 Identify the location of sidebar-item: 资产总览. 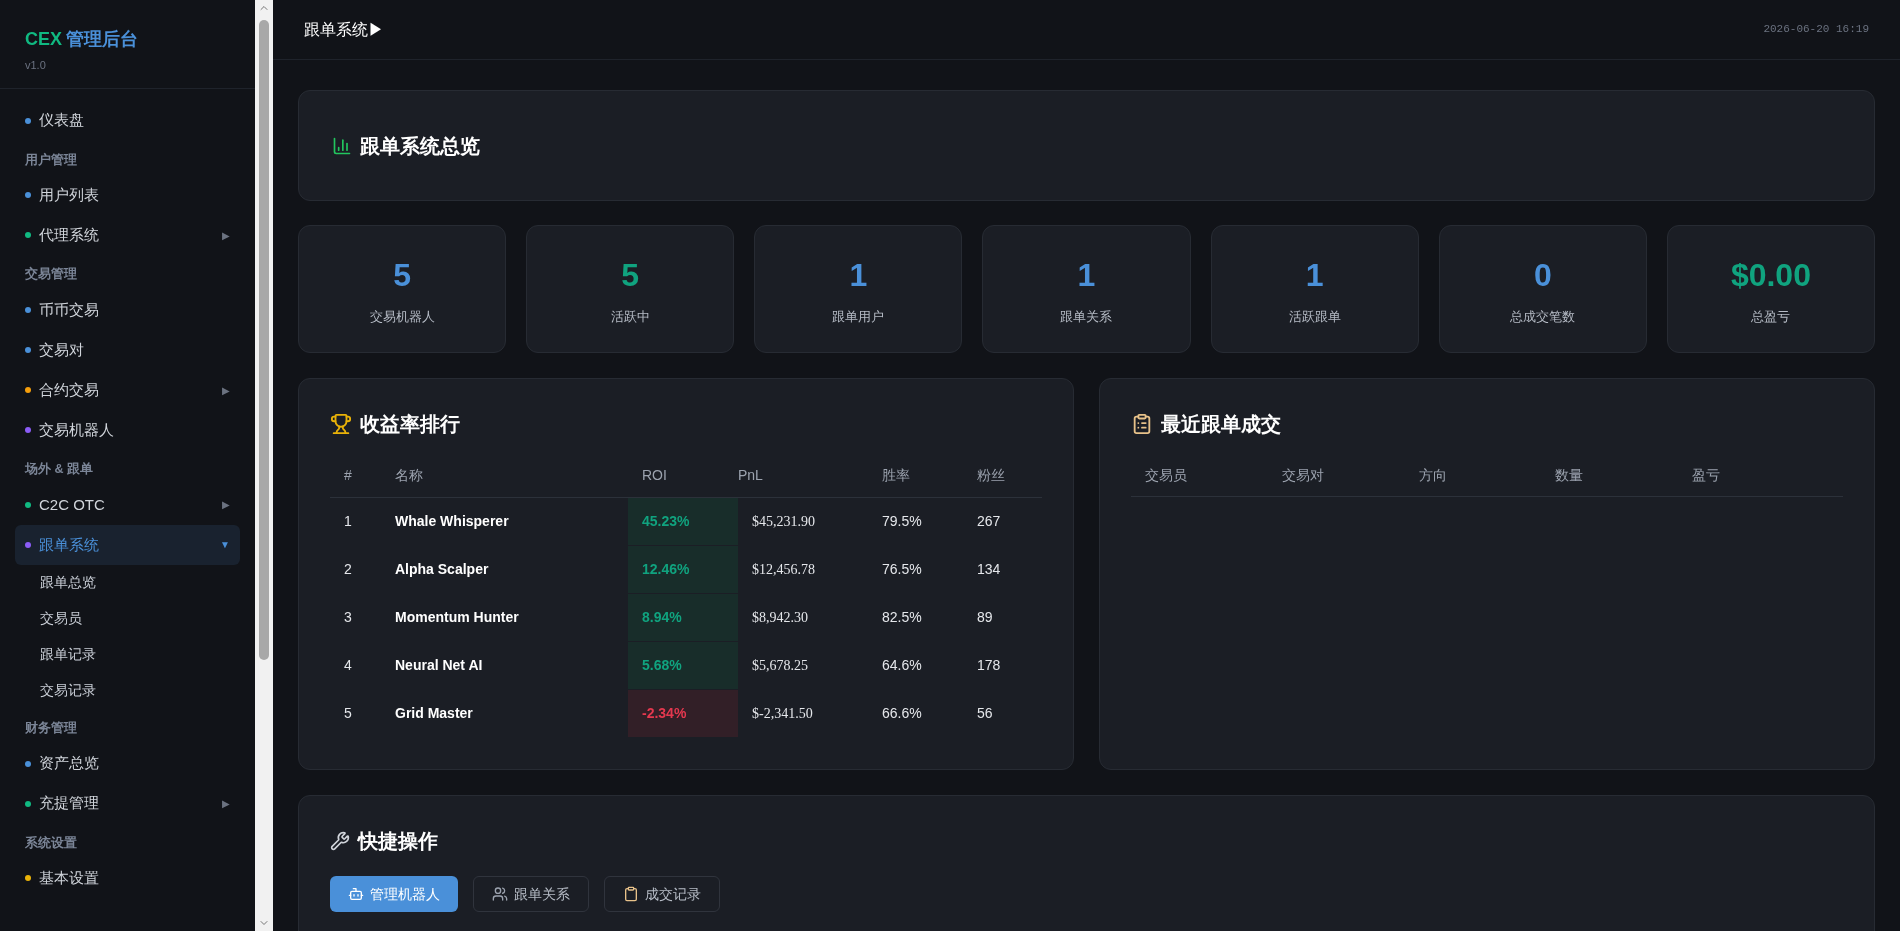
(127, 763).